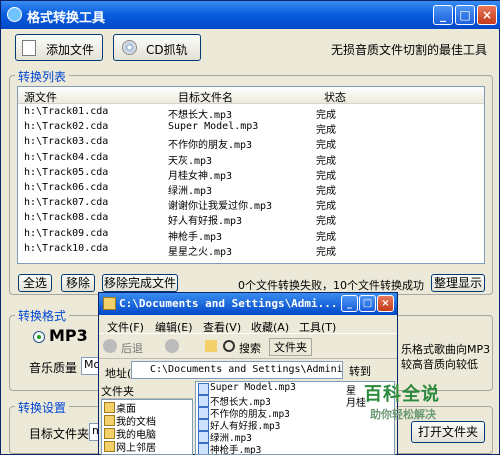 This screenshot has width=500, height=455. I want to click on search-button: 搜索, so click(250, 348).